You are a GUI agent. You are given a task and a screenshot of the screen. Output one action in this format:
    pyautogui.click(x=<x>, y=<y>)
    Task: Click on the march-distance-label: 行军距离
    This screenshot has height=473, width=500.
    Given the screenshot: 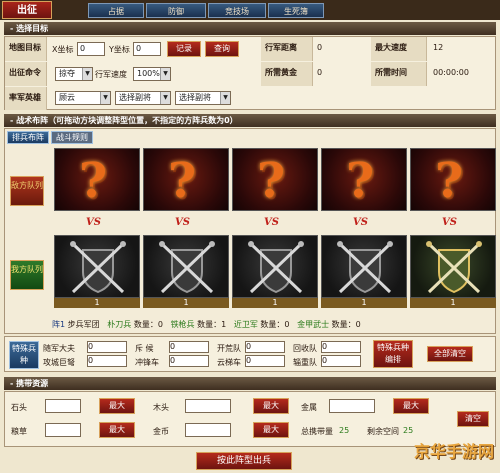 What is the action you would take?
    pyautogui.click(x=287, y=49)
    